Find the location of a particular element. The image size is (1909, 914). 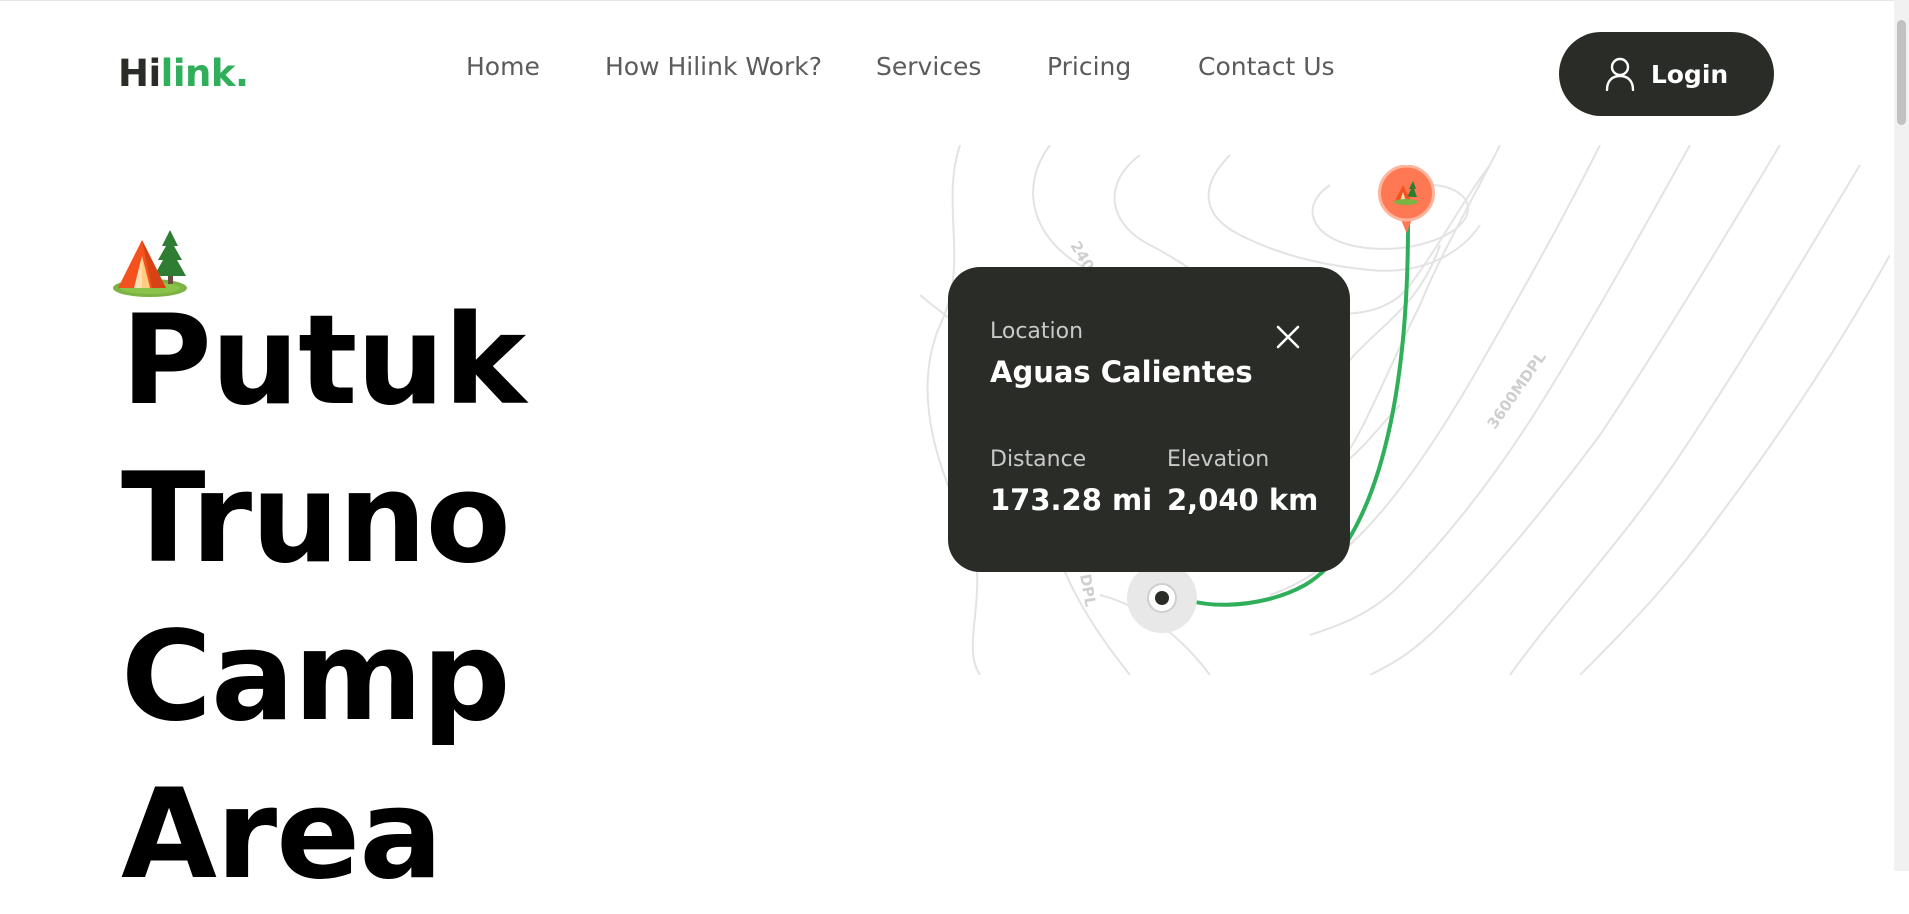

user-icon is located at coordinates (1620, 74).